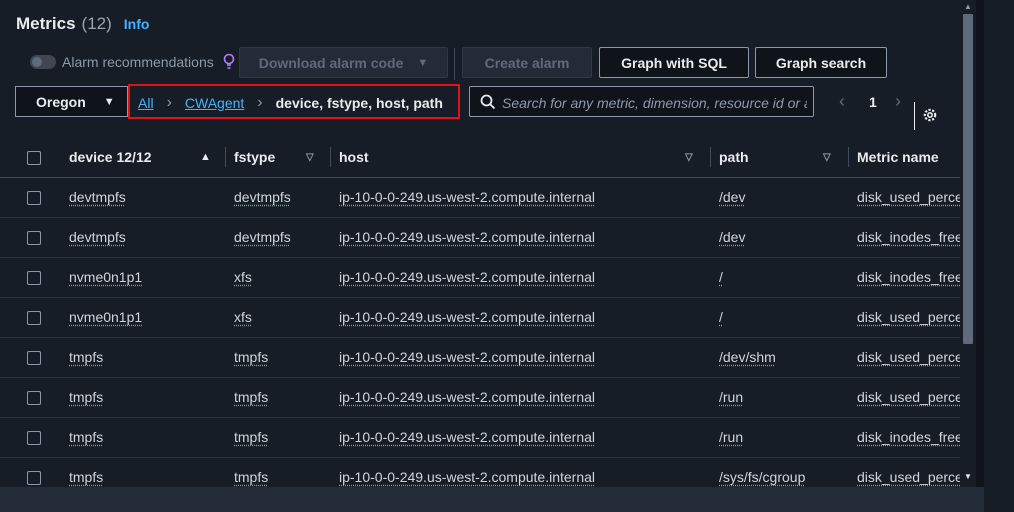 This screenshot has width=1014, height=512. I want to click on column-header-label: Metric name, so click(898, 156).